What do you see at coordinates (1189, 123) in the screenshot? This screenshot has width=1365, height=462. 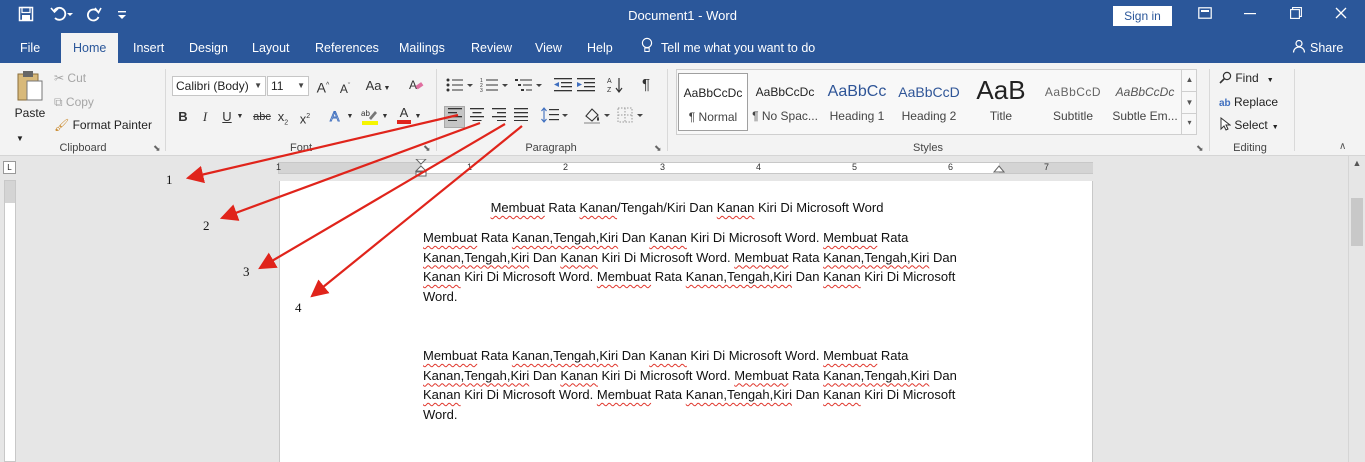 I see `more-styles-icon: ▾` at bounding box center [1189, 123].